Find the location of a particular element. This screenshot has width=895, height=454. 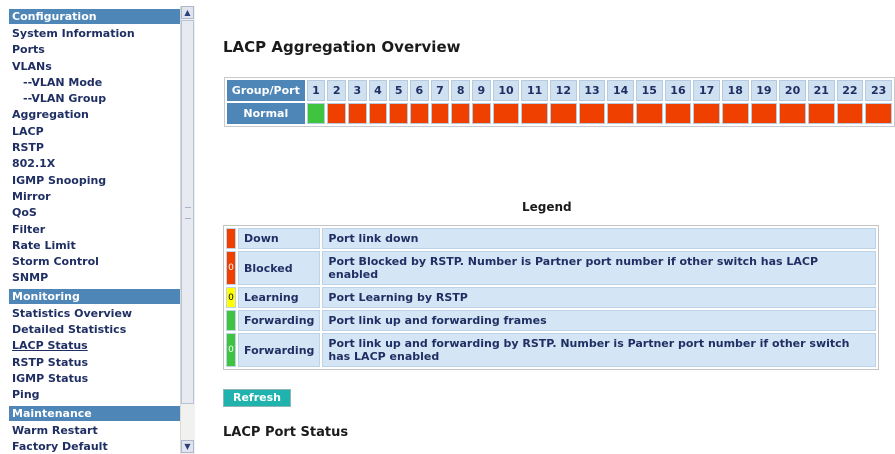

sidebar-item-igmp-snooping: IGMP Snooping is located at coordinates (95, 181).